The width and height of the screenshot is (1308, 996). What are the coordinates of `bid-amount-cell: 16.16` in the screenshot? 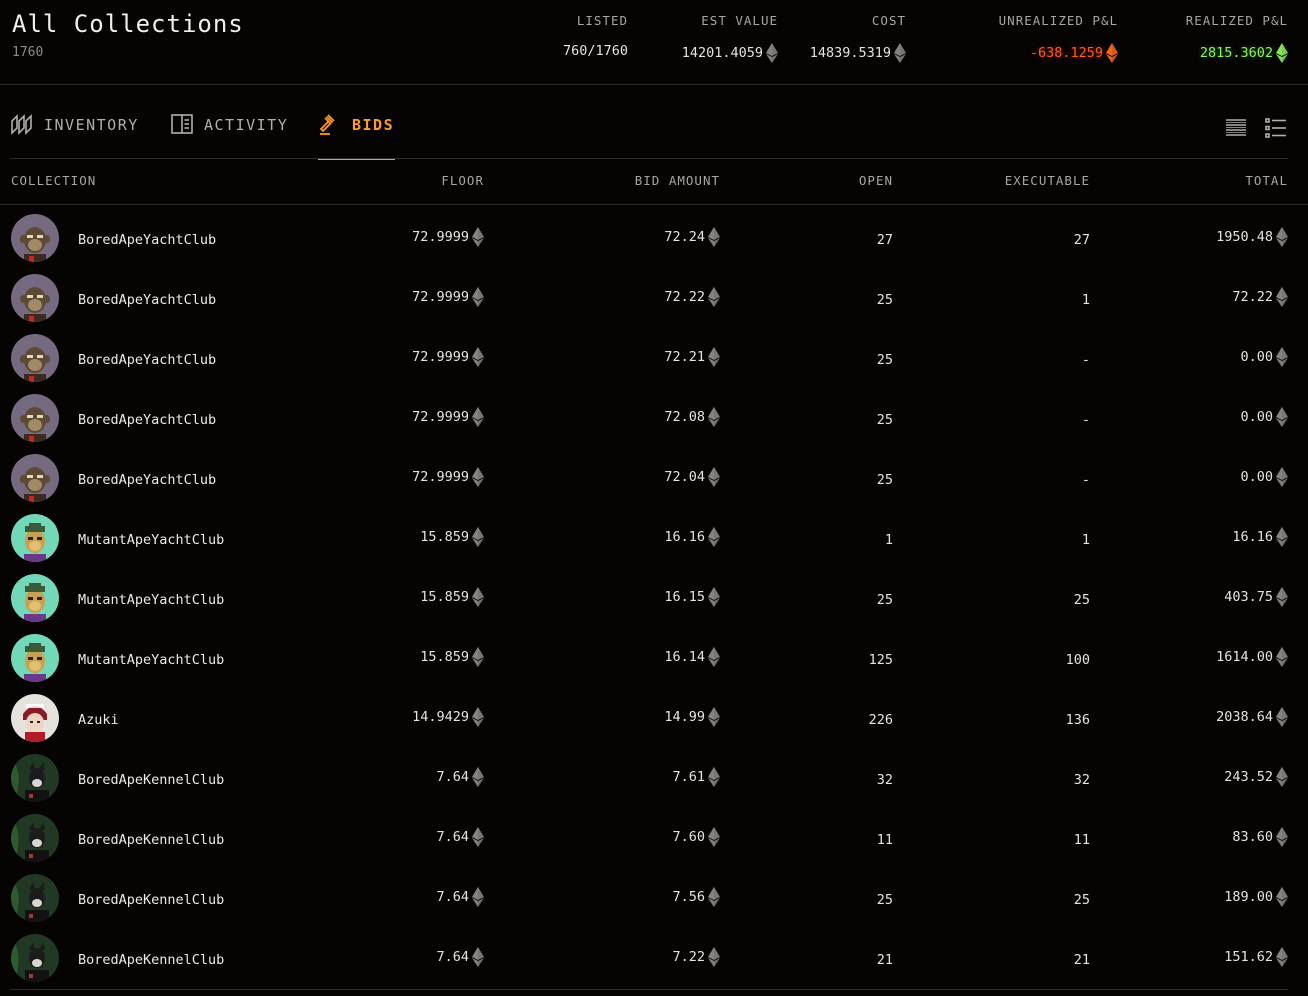 It's located at (692, 537).